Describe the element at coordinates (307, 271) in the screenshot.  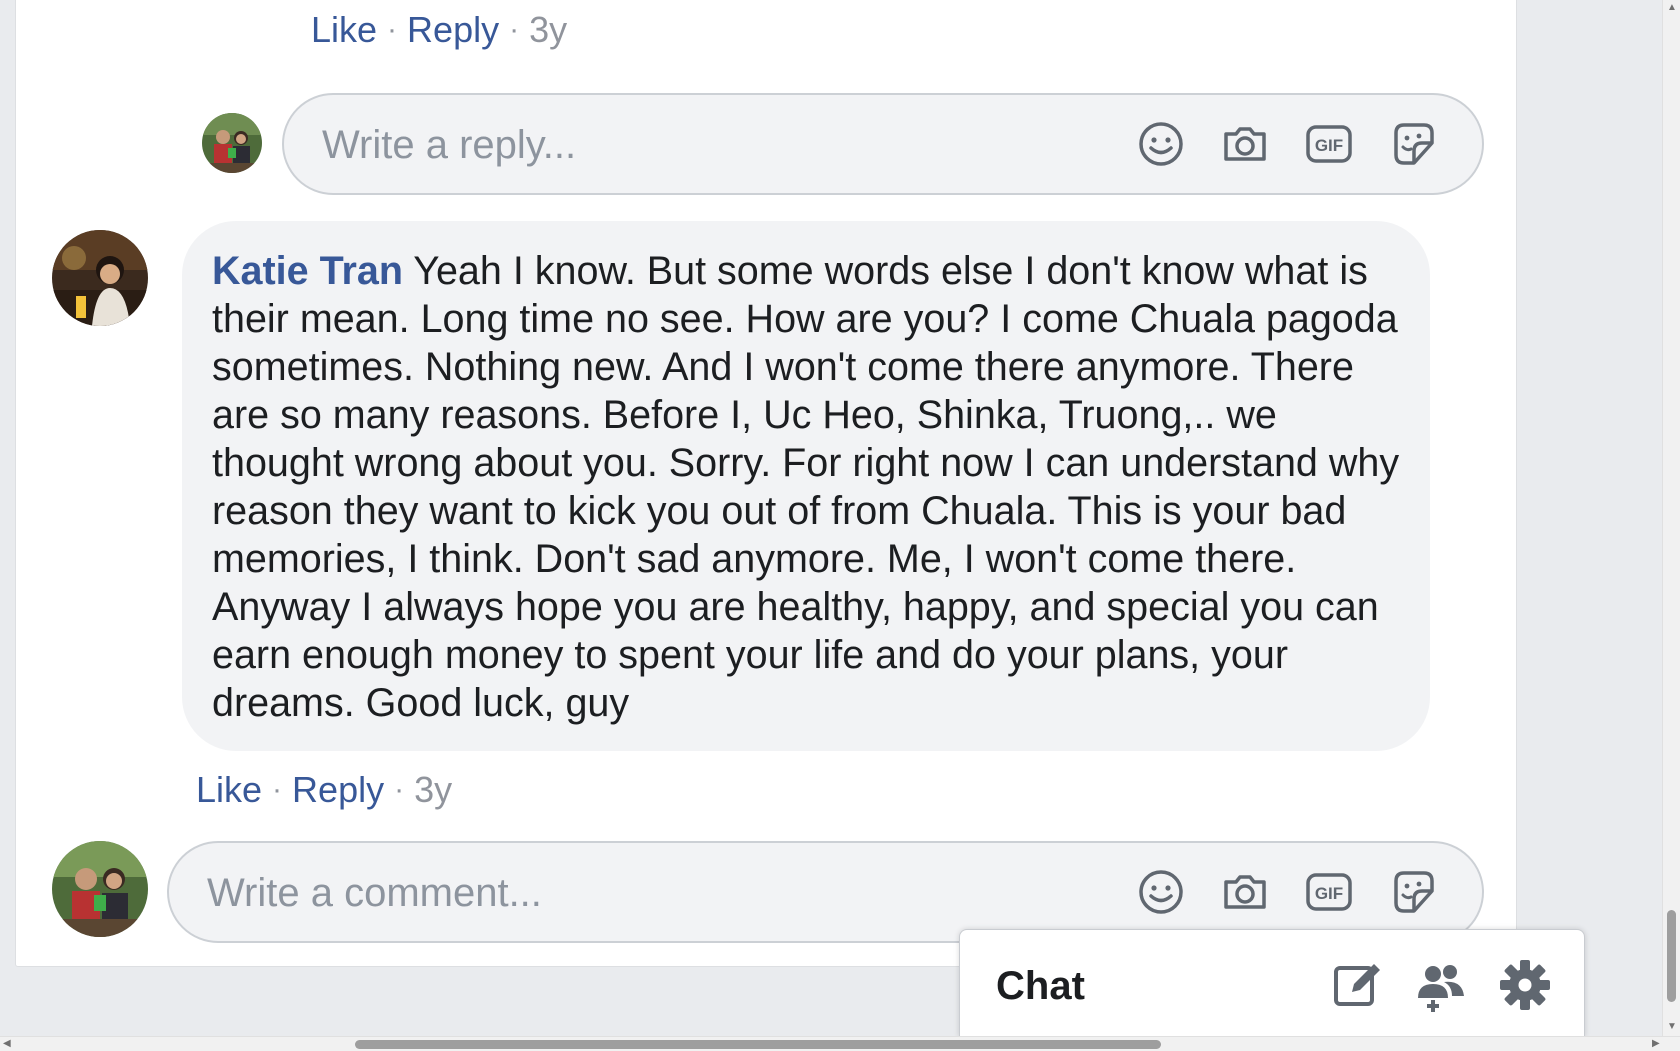
I see `comment-author-link: Katie Tran` at that location.